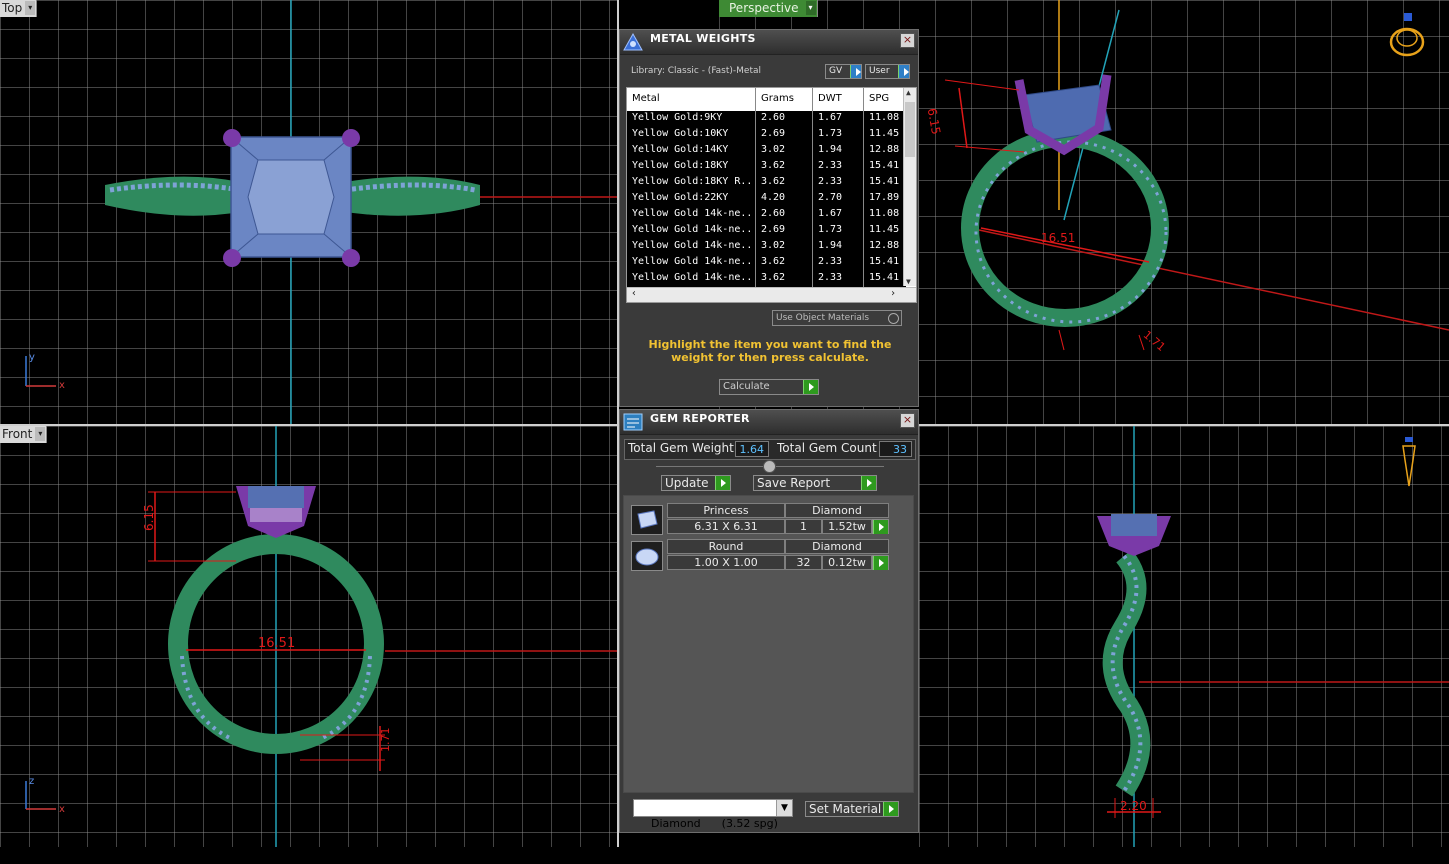 Image resolution: width=1449 pixels, height=864 pixels. Describe the element at coordinates (909, 187) in the screenshot. I see `metal-table-vscroll: ▲ ▼` at that location.